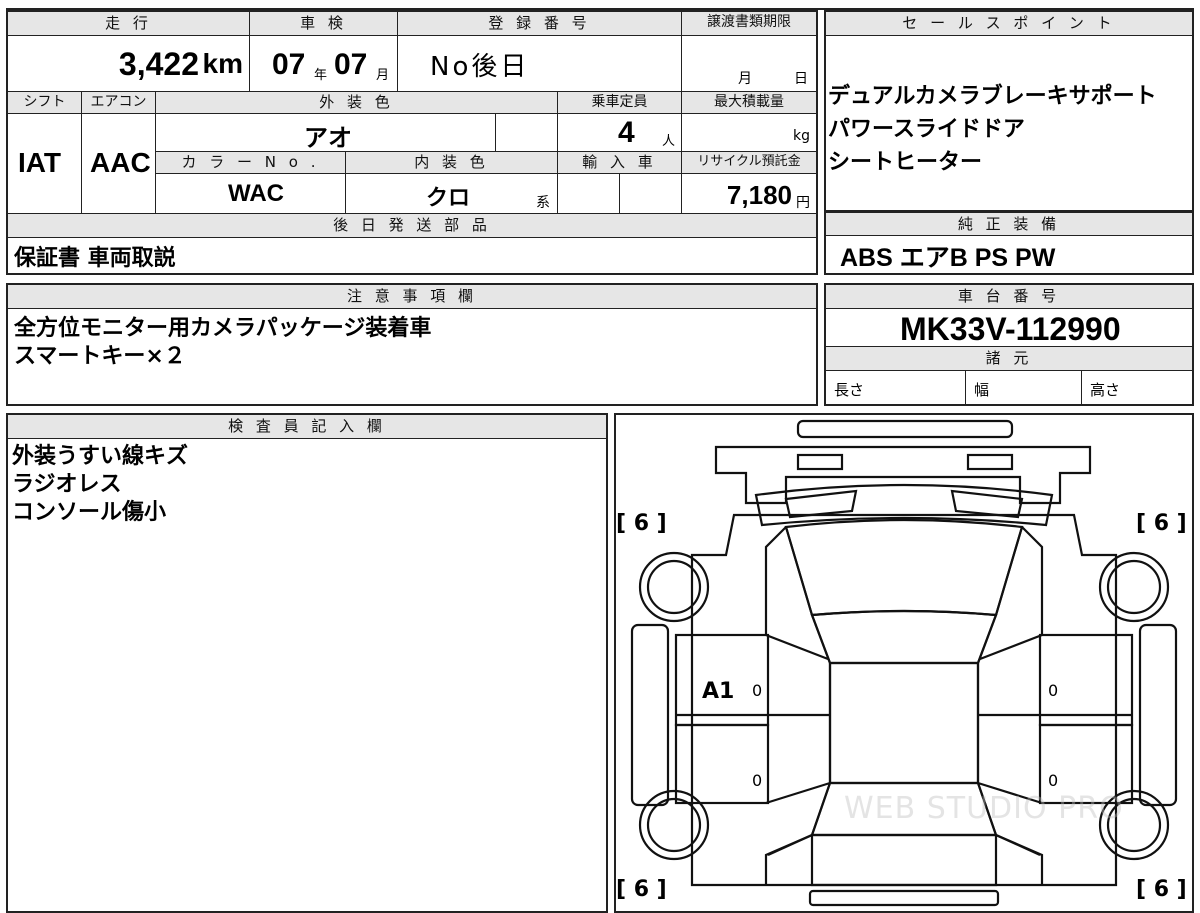 The height and width of the screenshot is (913, 1200). Describe the element at coordinates (650, 715) in the screenshot. I see `sill-left` at that location.